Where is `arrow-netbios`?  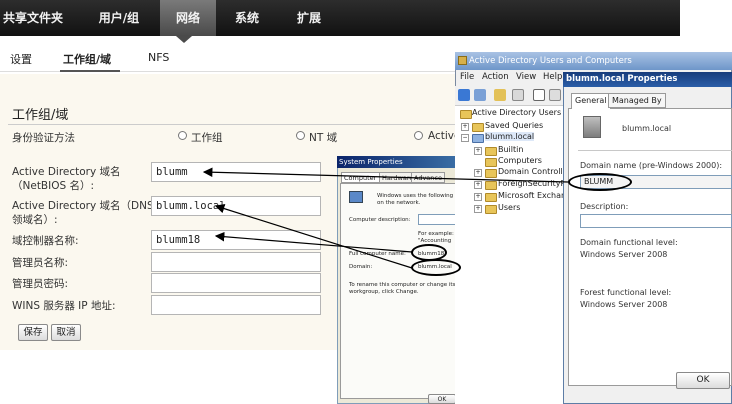 arrow-netbios is located at coordinates (385, 175).